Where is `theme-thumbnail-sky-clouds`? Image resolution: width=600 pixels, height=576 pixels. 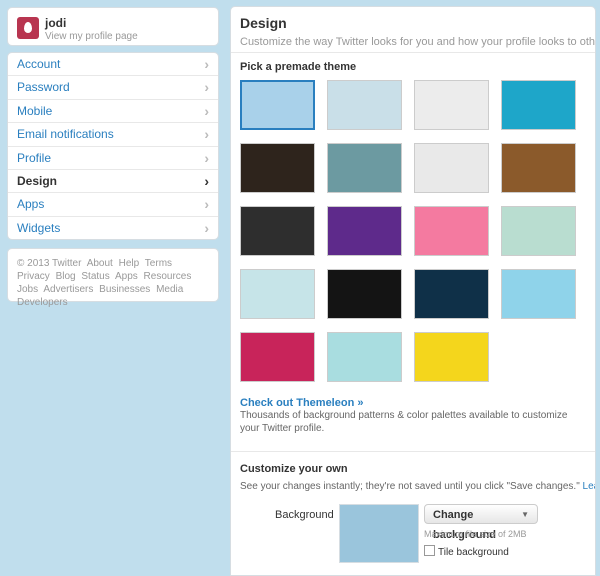
theme-thumbnail-sky-clouds is located at coordinates (277, 105).